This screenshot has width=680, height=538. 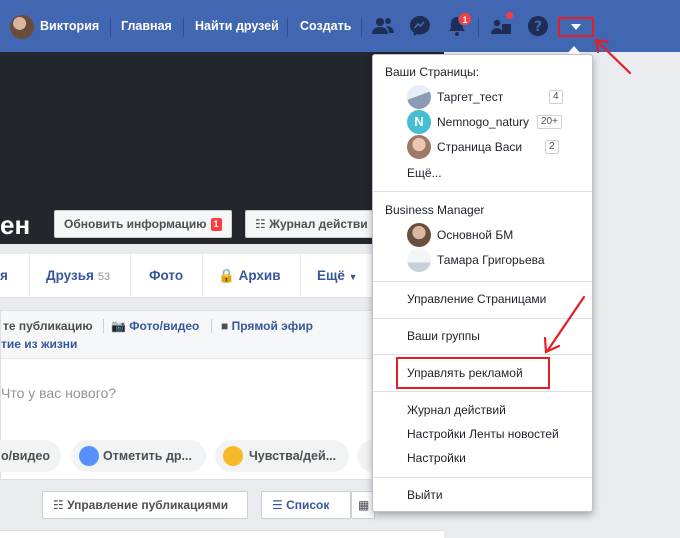 I want to click on timeline-card, so click(x=222, y=534).